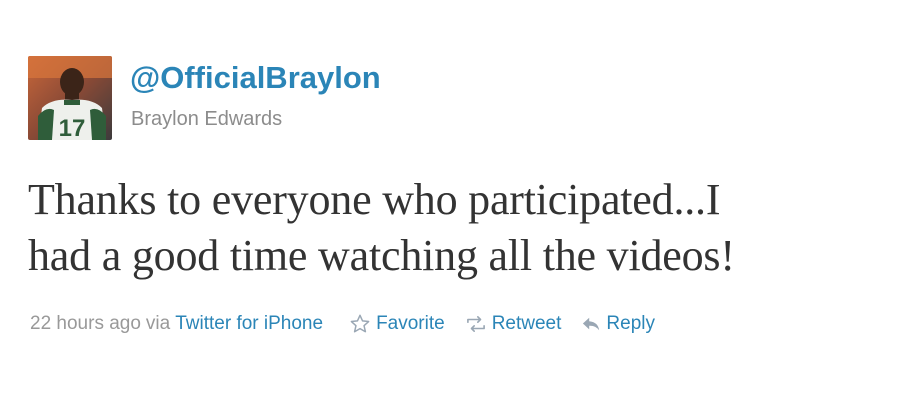  I want to click on favorite-button: Favorite, so click(397, 324).